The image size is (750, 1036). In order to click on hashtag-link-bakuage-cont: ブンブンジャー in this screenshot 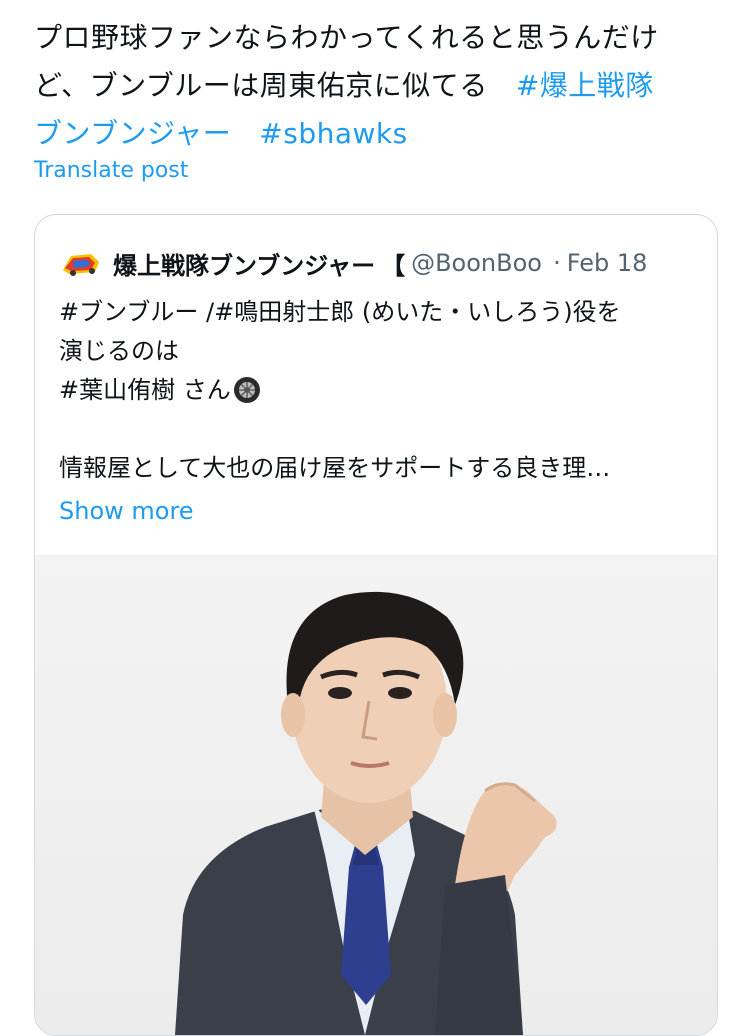, I will do `click(132, 133)`.